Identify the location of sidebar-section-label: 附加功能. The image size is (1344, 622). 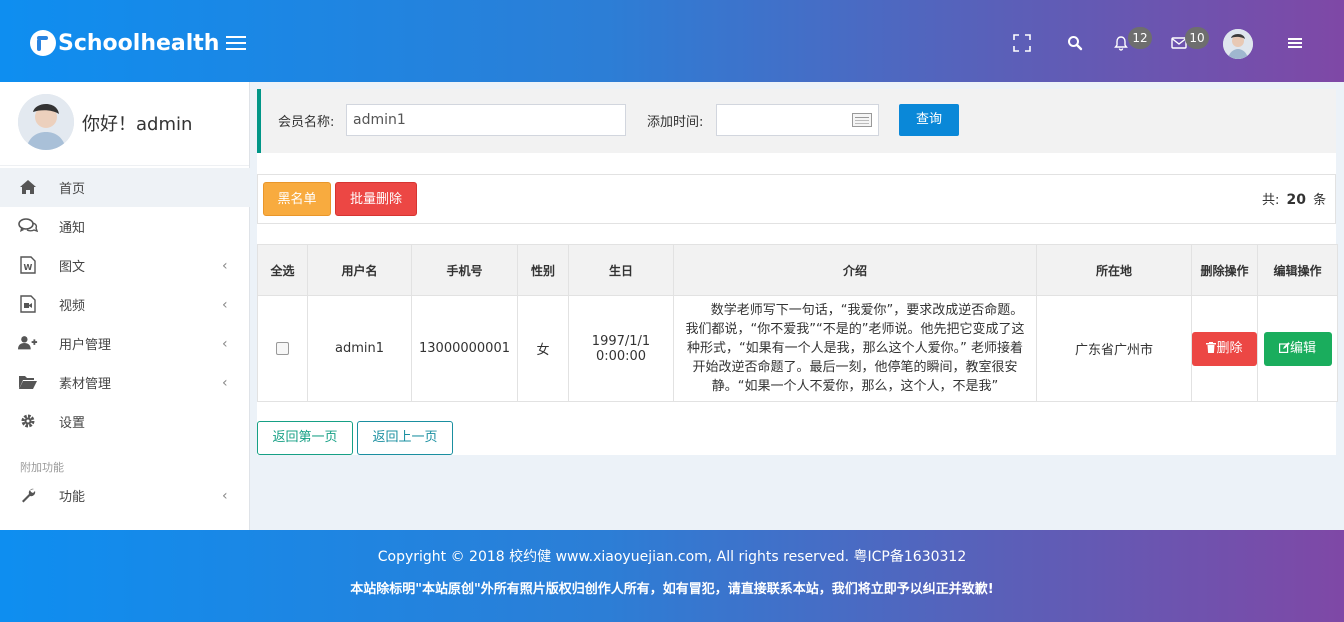
(42, 467).